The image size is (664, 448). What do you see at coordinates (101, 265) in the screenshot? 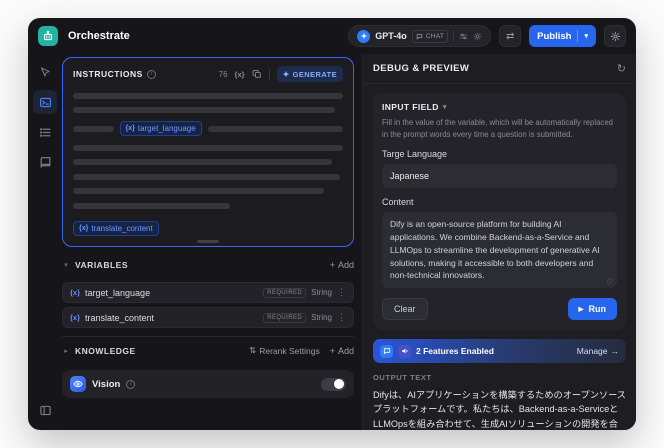
I see `variables-title: VARIABLES` at bounding box center [101, 265].